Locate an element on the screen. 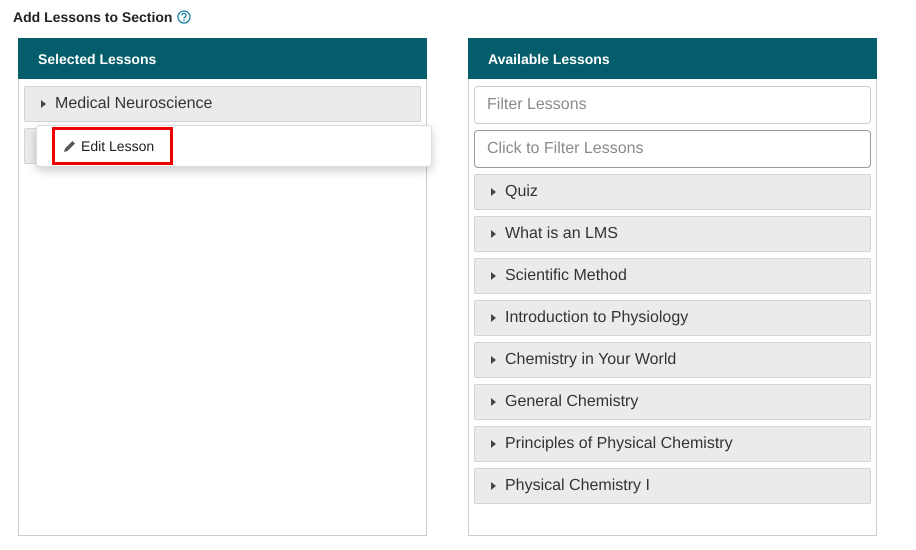 This screenshot has height=550, width=916. lesson-title: Medical Neuroscience is located at coordinates (133, 104).